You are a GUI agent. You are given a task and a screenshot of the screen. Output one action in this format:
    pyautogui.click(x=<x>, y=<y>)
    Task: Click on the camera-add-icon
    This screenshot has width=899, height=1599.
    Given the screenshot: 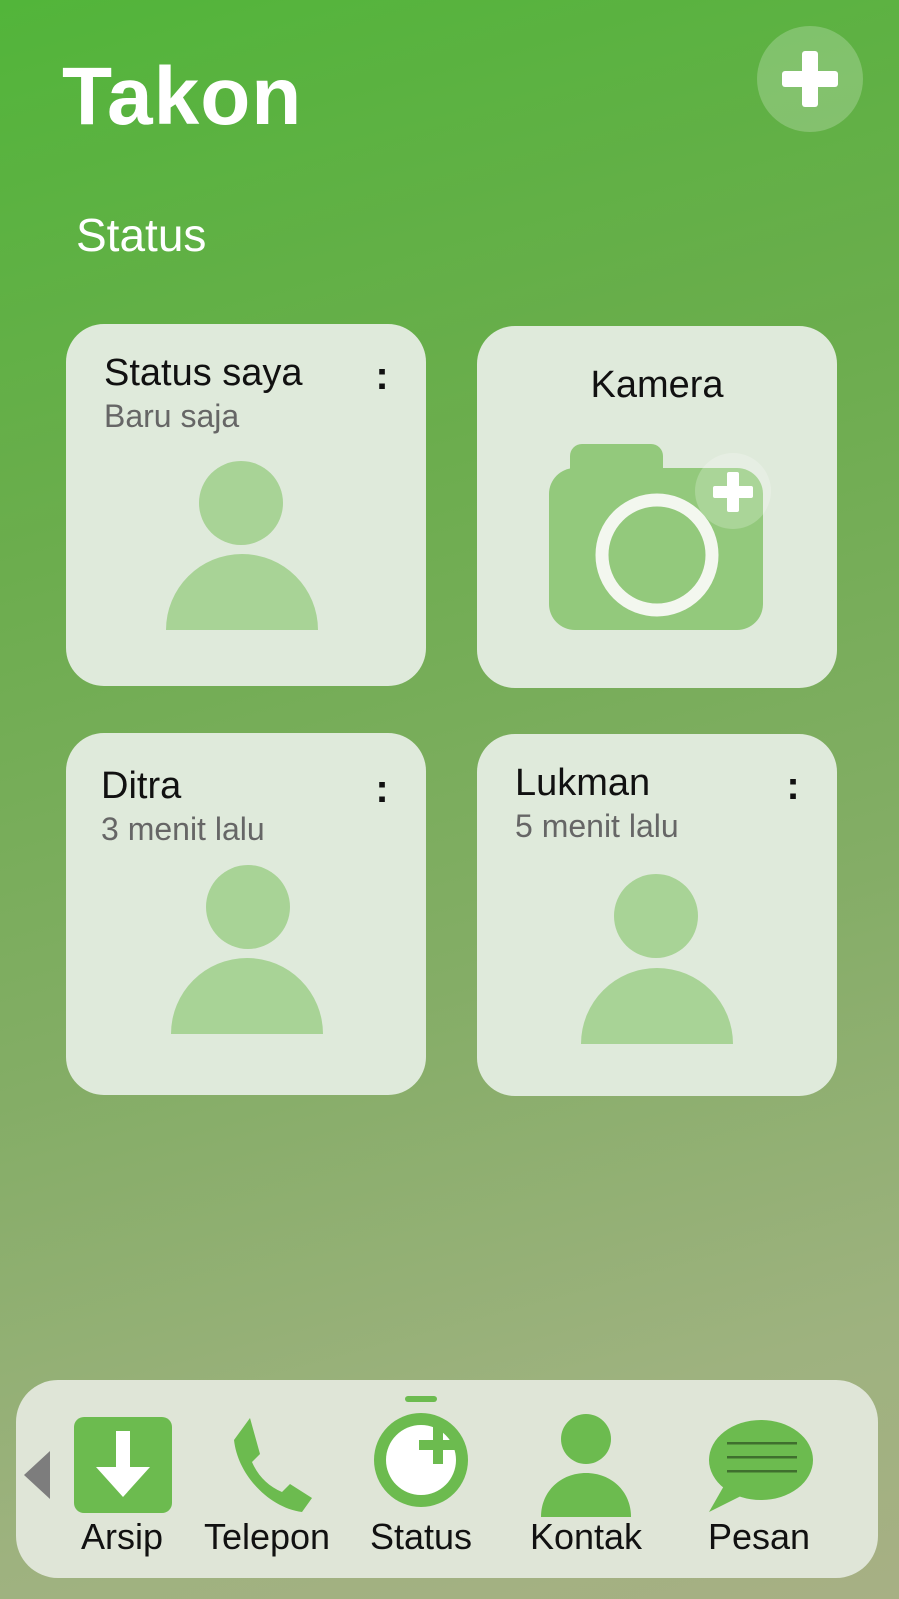 What is the action you would take?
    pyautogui.click(x=660, y=537)
    